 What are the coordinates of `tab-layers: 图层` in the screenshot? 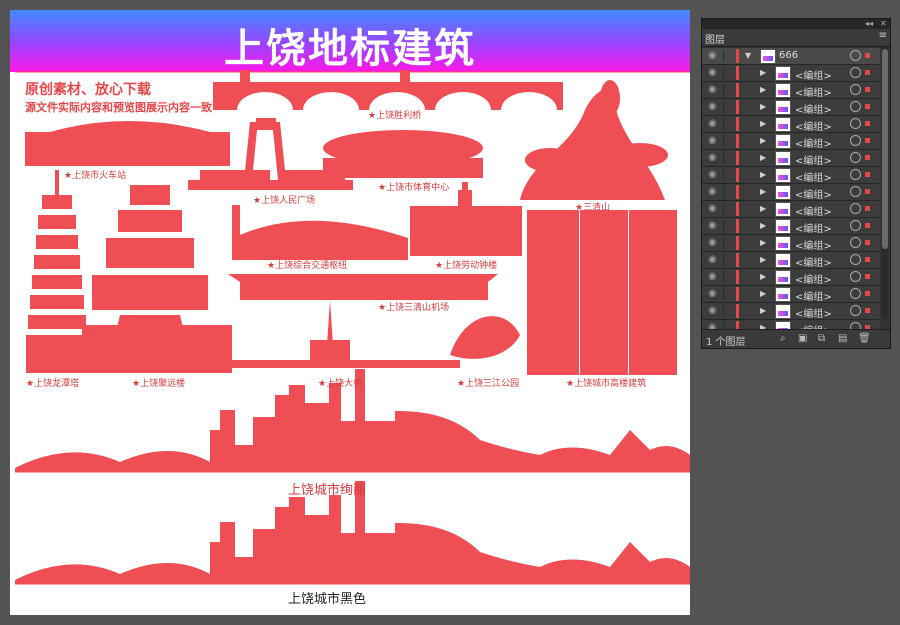 It's located at (715, 38).